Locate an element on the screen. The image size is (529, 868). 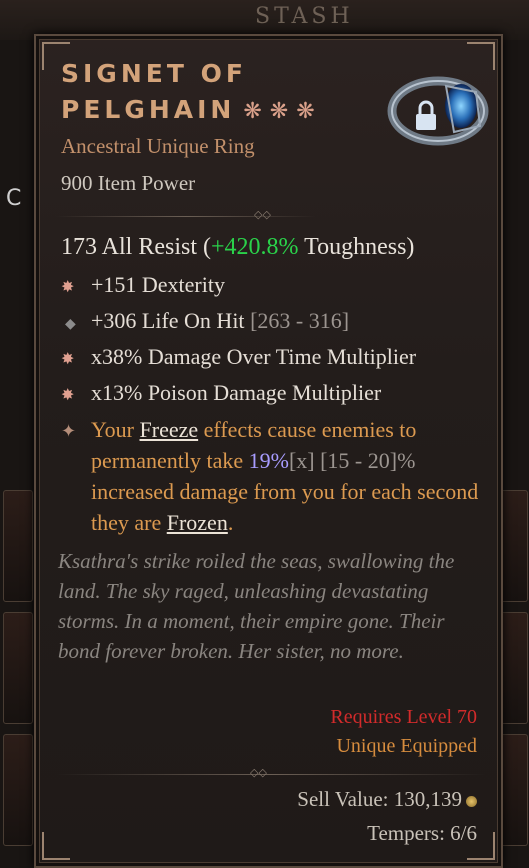
affix-line: ✸ +151 Dexterity is located at coordinates (143, 285).